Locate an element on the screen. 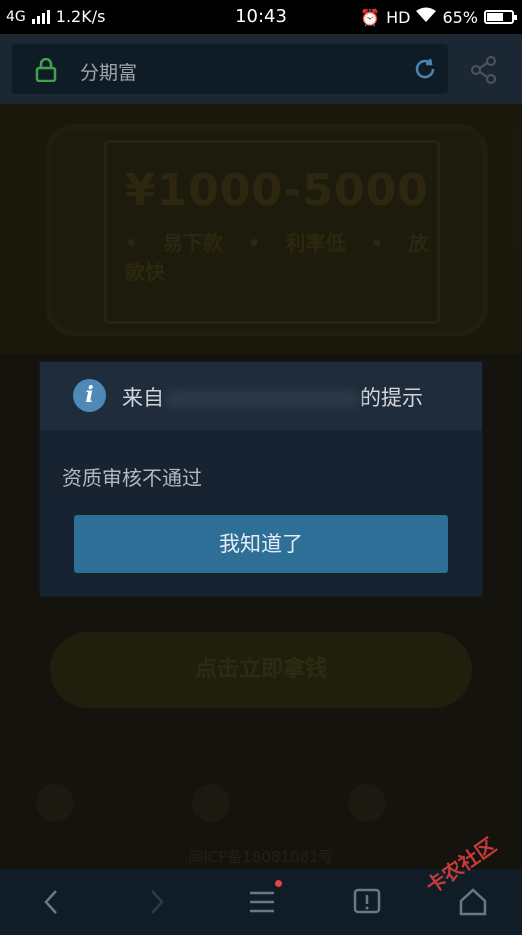 Image resolution: width=522 pixels, height=935 pixels. hd-indicator: HD is located at coordinates (398, 17).